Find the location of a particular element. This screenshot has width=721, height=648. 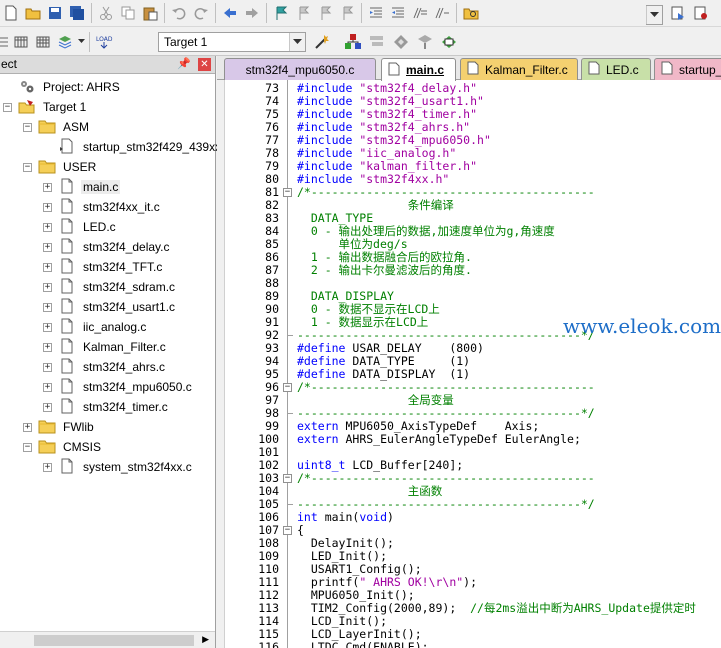

target-select: Target 1 is located at coordinates (232, 42).